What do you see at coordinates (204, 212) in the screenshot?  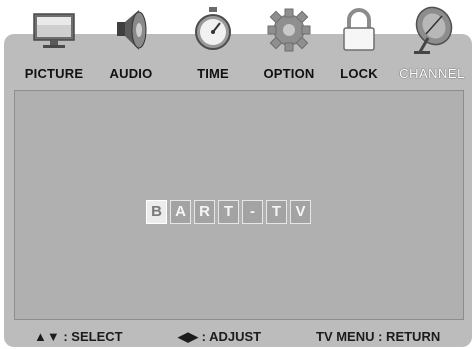 I see `name-char-cell: R` at bounding box center [204, 212].